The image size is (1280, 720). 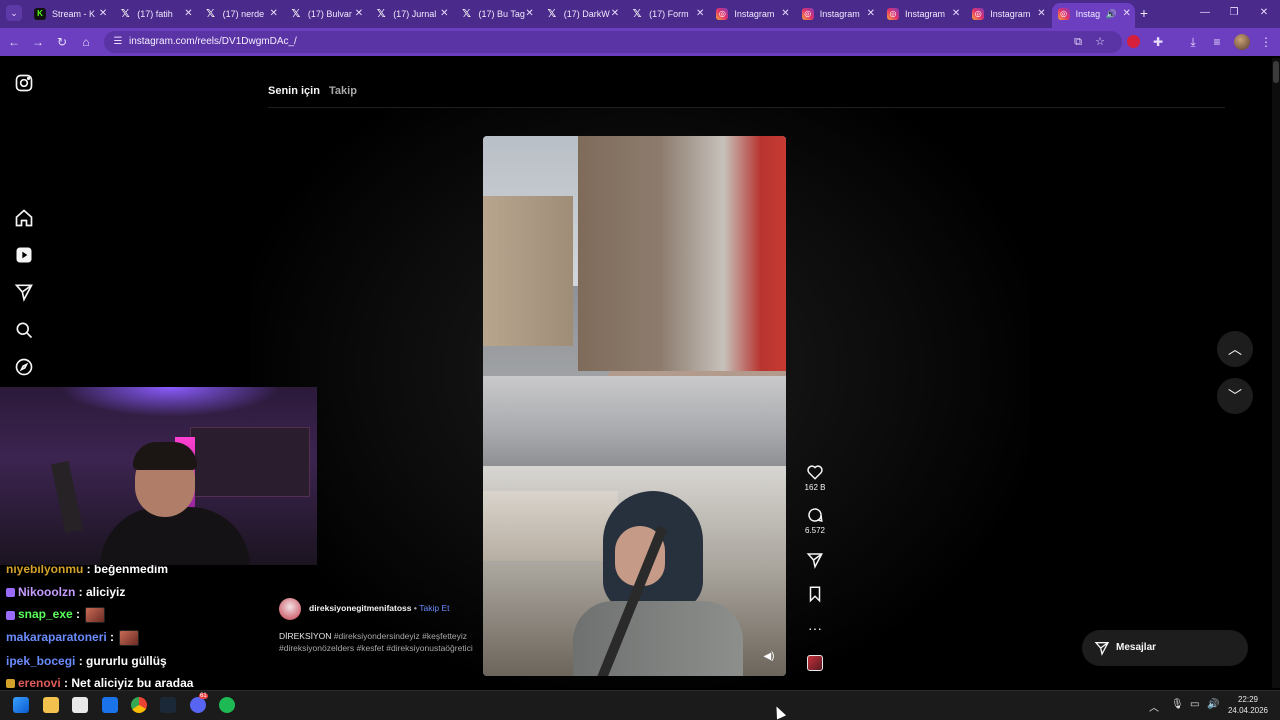 What do you see at coordinates (613, 42) in the screenshot?
I see `address-bar: ☰ instagram.com/reels/DV1DwgmDAc_/ ⧉ ☆` at bounding box center [613, 42].